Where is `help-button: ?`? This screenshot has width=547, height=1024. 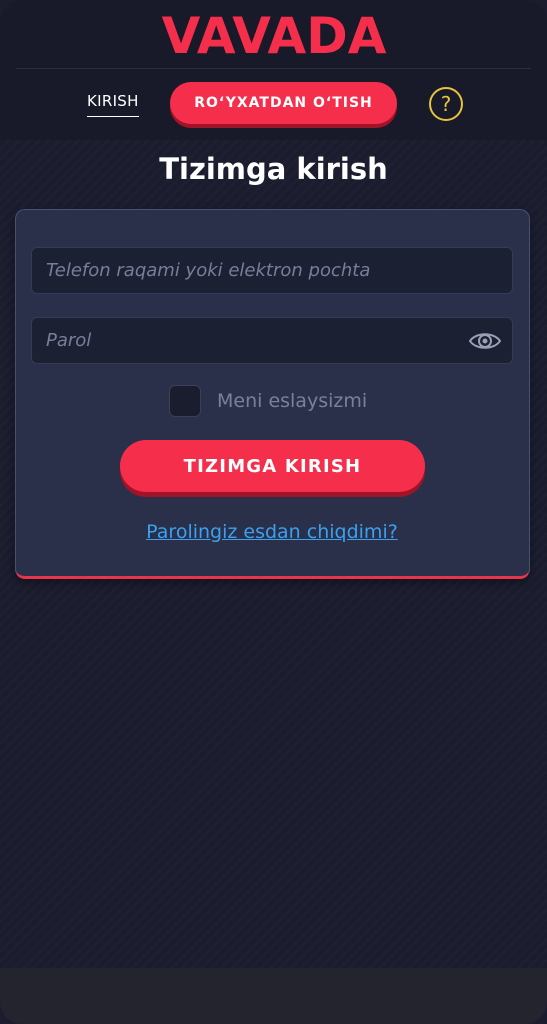
help-button: ? is located at coordinates (446, 104).